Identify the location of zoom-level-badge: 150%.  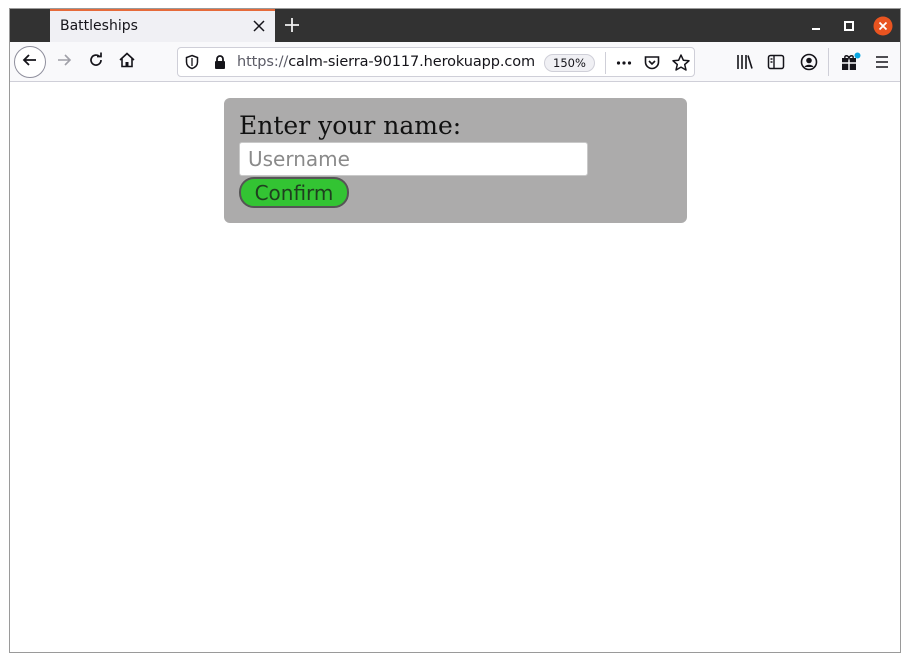
(569, 63).